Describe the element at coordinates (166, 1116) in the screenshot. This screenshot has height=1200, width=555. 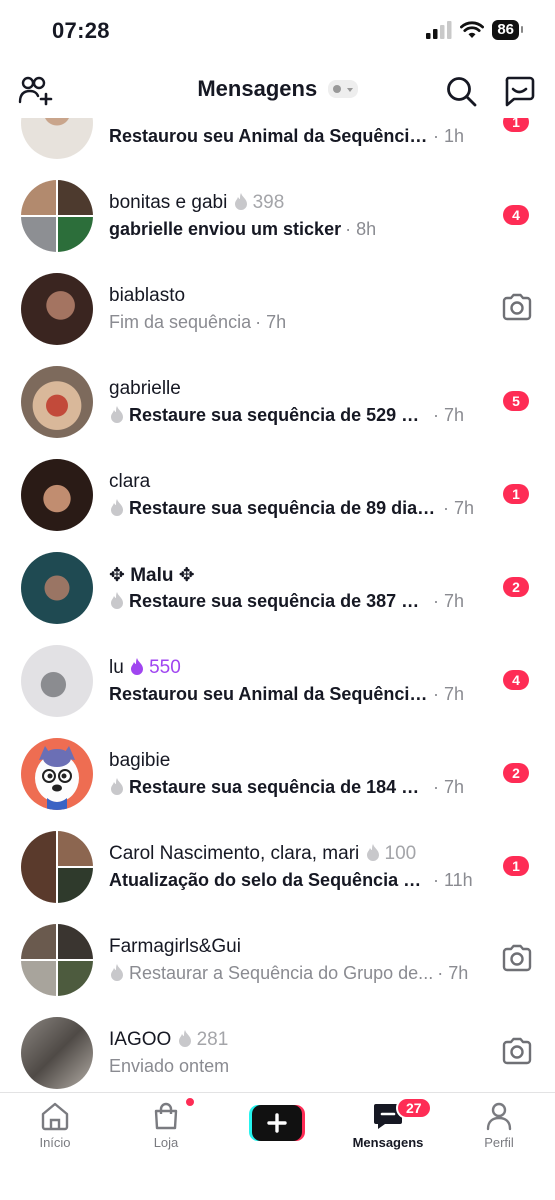
I see `shopping-bag-icon` at that location.